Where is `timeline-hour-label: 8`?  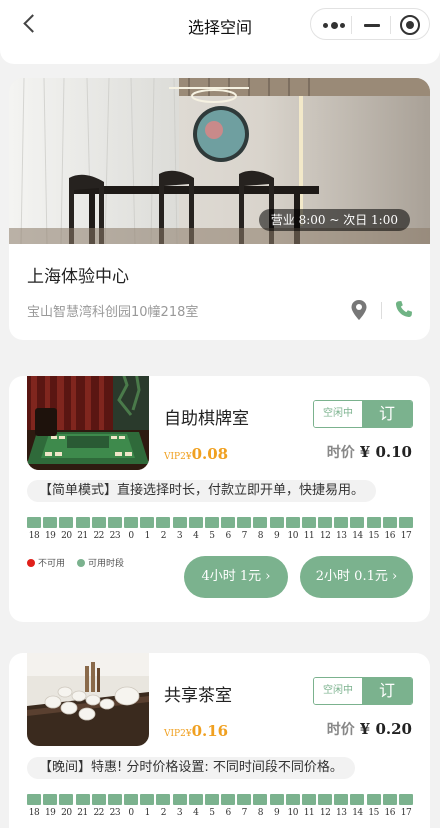 timeline-hour-label: 8 is located at coordinates (260, 813).